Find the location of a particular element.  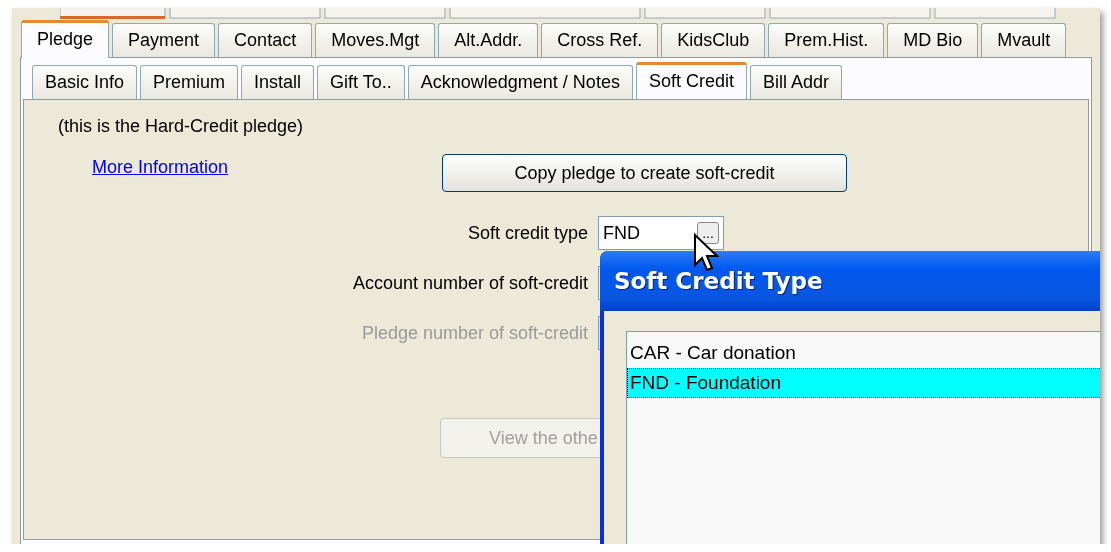

cursor-icon is located at coordinates (706, 253).